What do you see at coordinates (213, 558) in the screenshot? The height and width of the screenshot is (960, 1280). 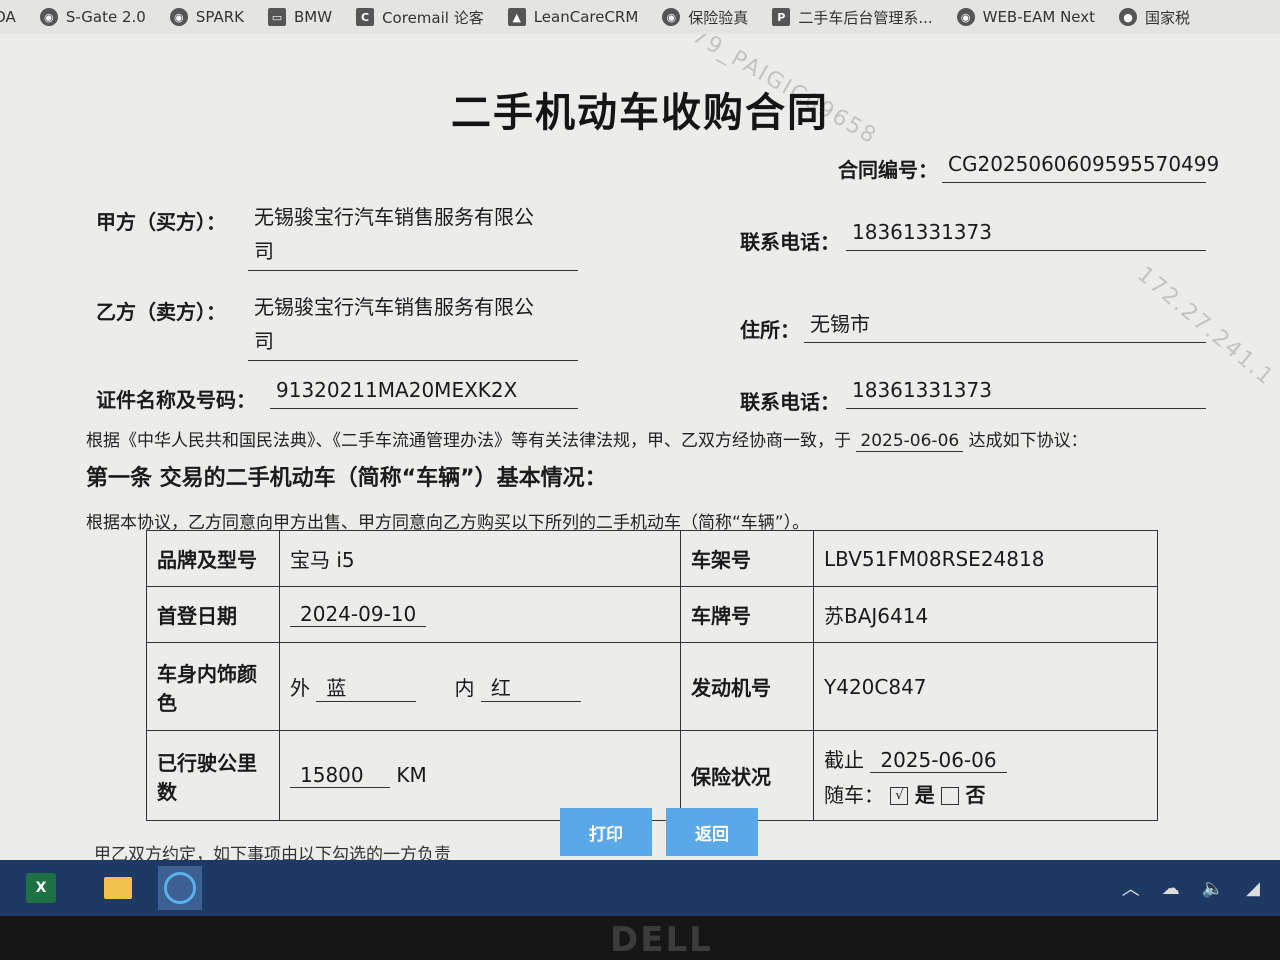 I see `brand-label: 品牌及型号` at bounding box center [213, 558].